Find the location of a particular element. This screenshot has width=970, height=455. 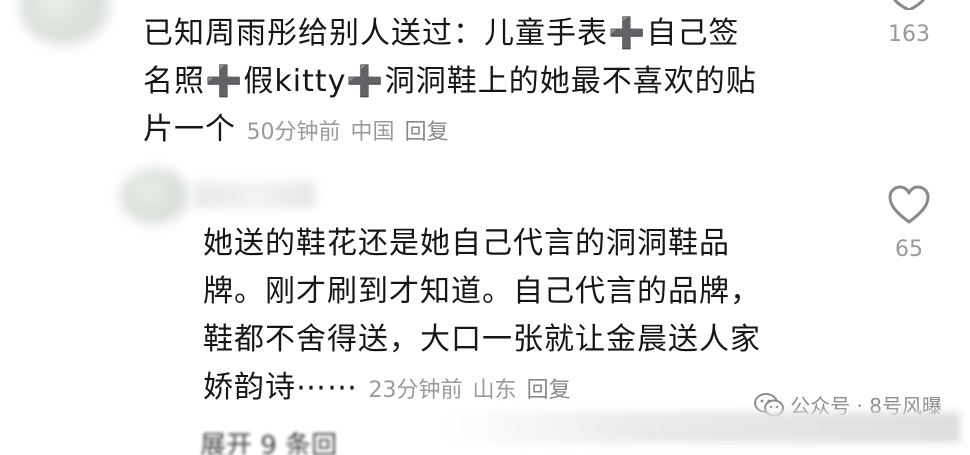

comment-text-segment: 名照 is located at coordinates (174, 81).